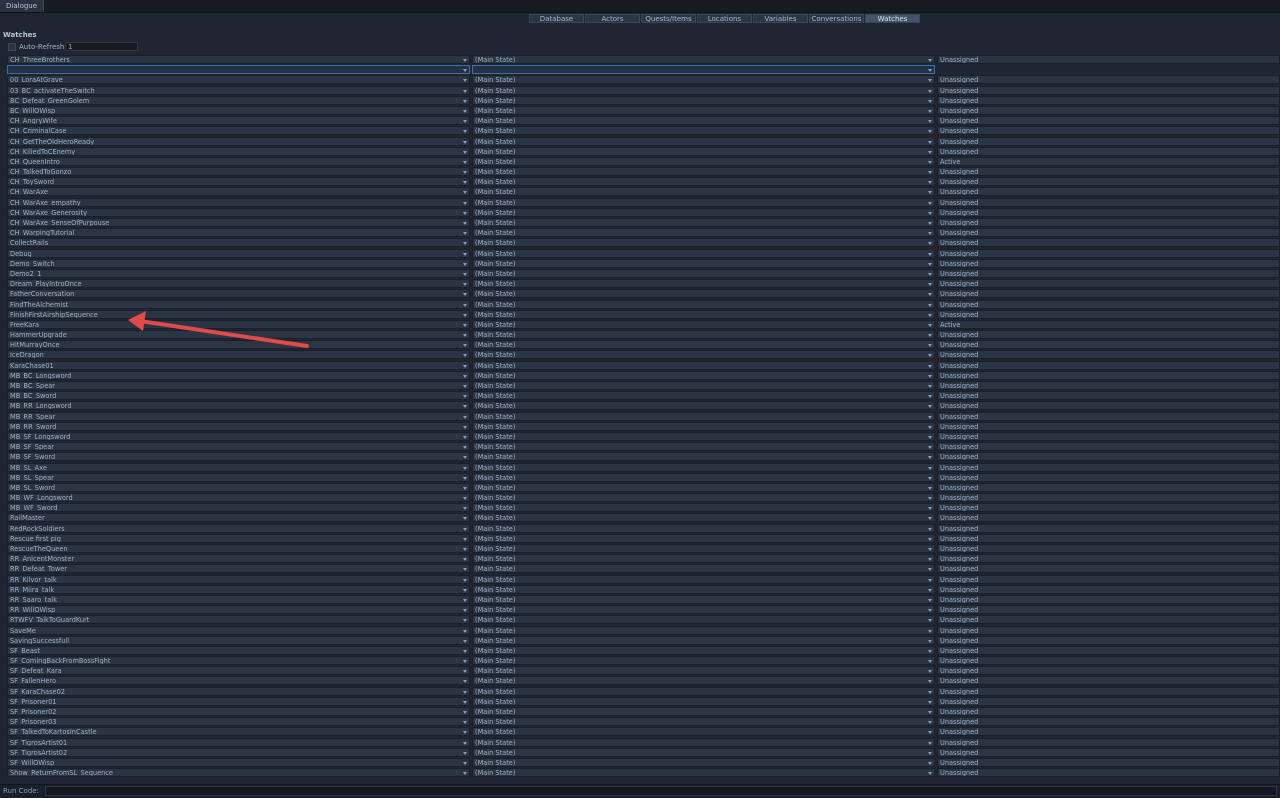 This screenshot has width=1280, height=798. I want to click on quest-dropdown: SF_Prisoner01, so click(238, 701).